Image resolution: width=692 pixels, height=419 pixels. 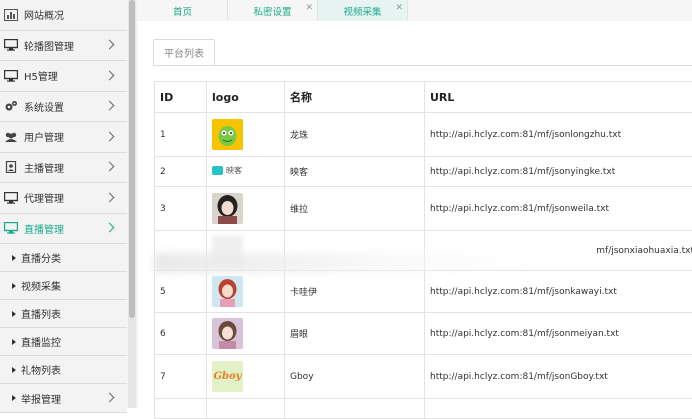 What do you see at coordinates (423, 409) in the screenshot?
I see `table-row` at bounding box center [423, 409].